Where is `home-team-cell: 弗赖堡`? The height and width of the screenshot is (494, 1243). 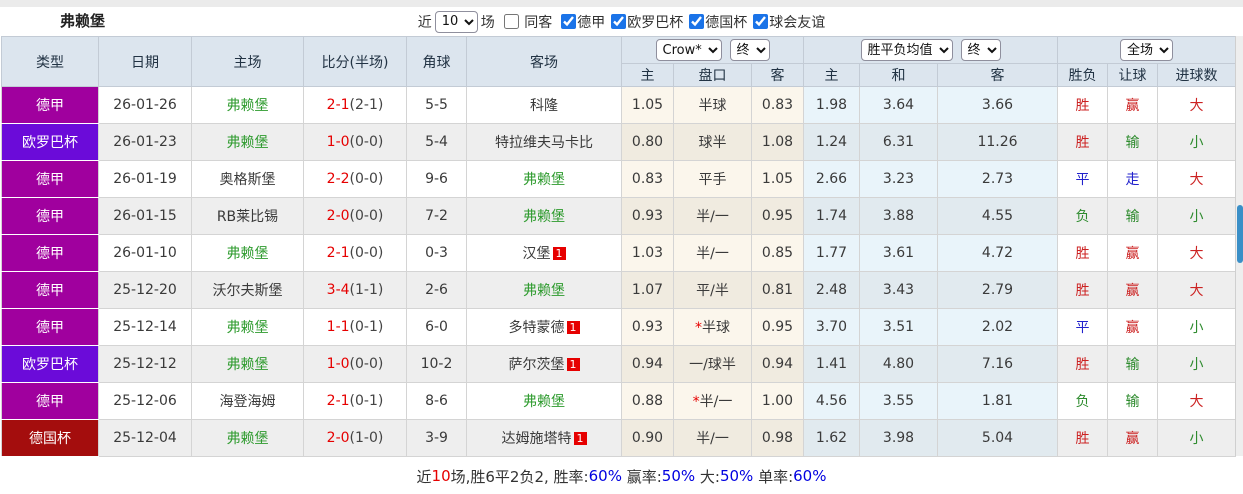
home-team-cell: 弗赖堡 is located at coordinates (247, 142).